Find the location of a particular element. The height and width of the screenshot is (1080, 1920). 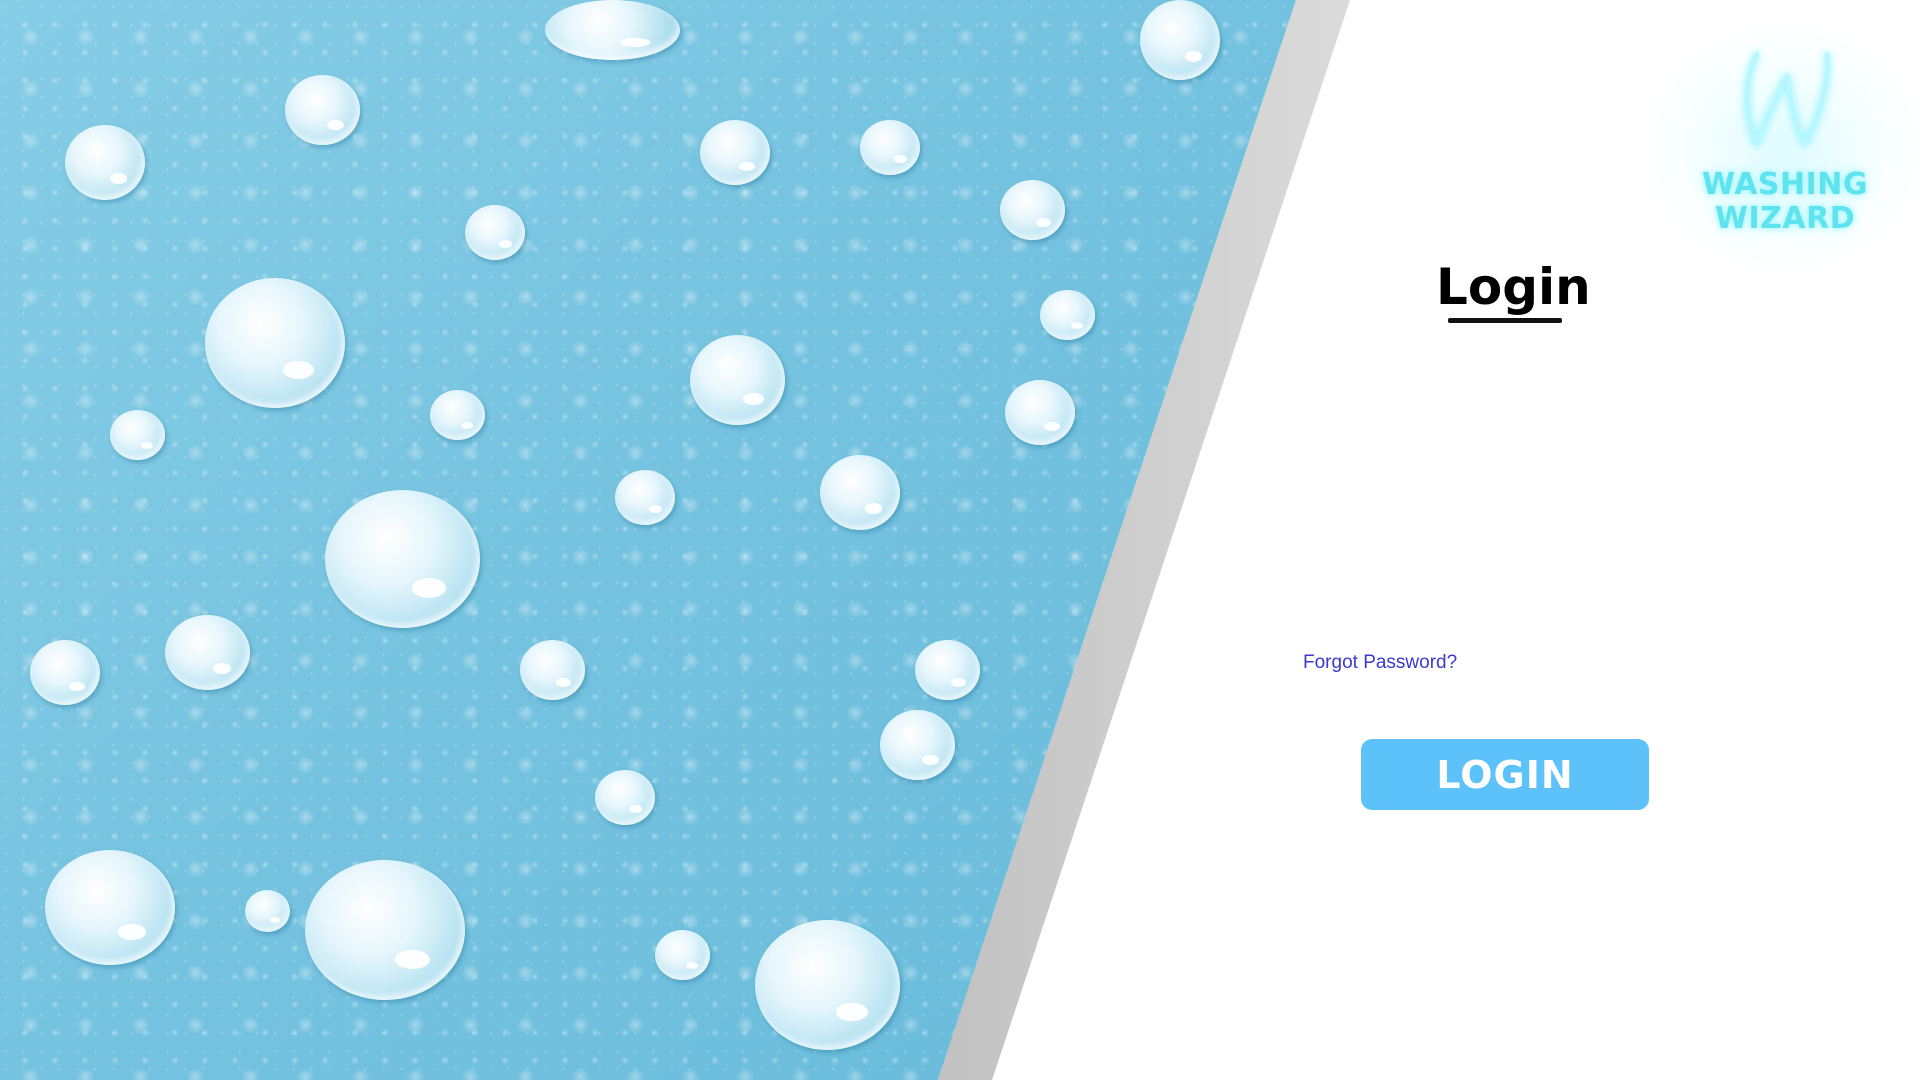

logo-line-1: WASHING is located at coordinates (1785, 184).